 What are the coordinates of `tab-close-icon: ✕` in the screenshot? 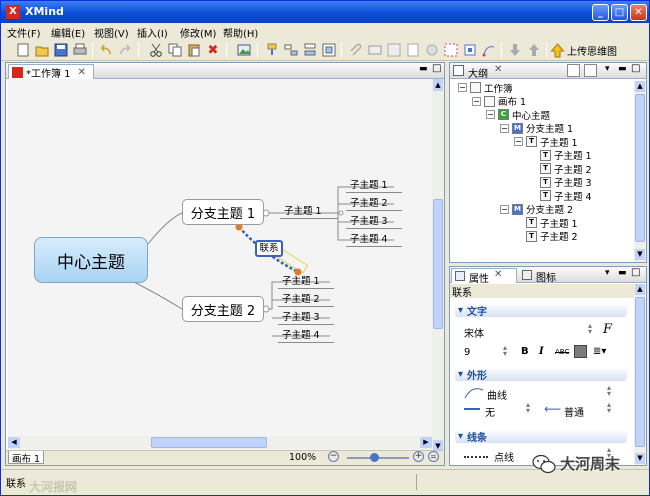 It's located at (82, 72).